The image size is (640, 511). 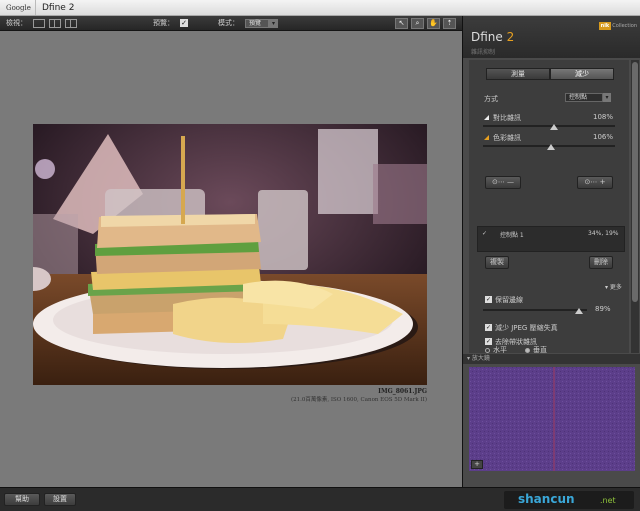 I want to click on browser-tab-label: Google, so click(x=18, y=7).